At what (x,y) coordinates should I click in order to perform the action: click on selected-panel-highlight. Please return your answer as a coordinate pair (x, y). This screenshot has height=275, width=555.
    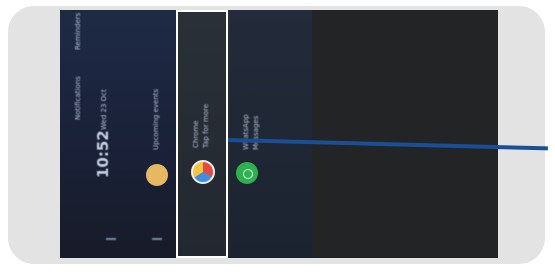
    Looking at the image, I should click on (202, 134).